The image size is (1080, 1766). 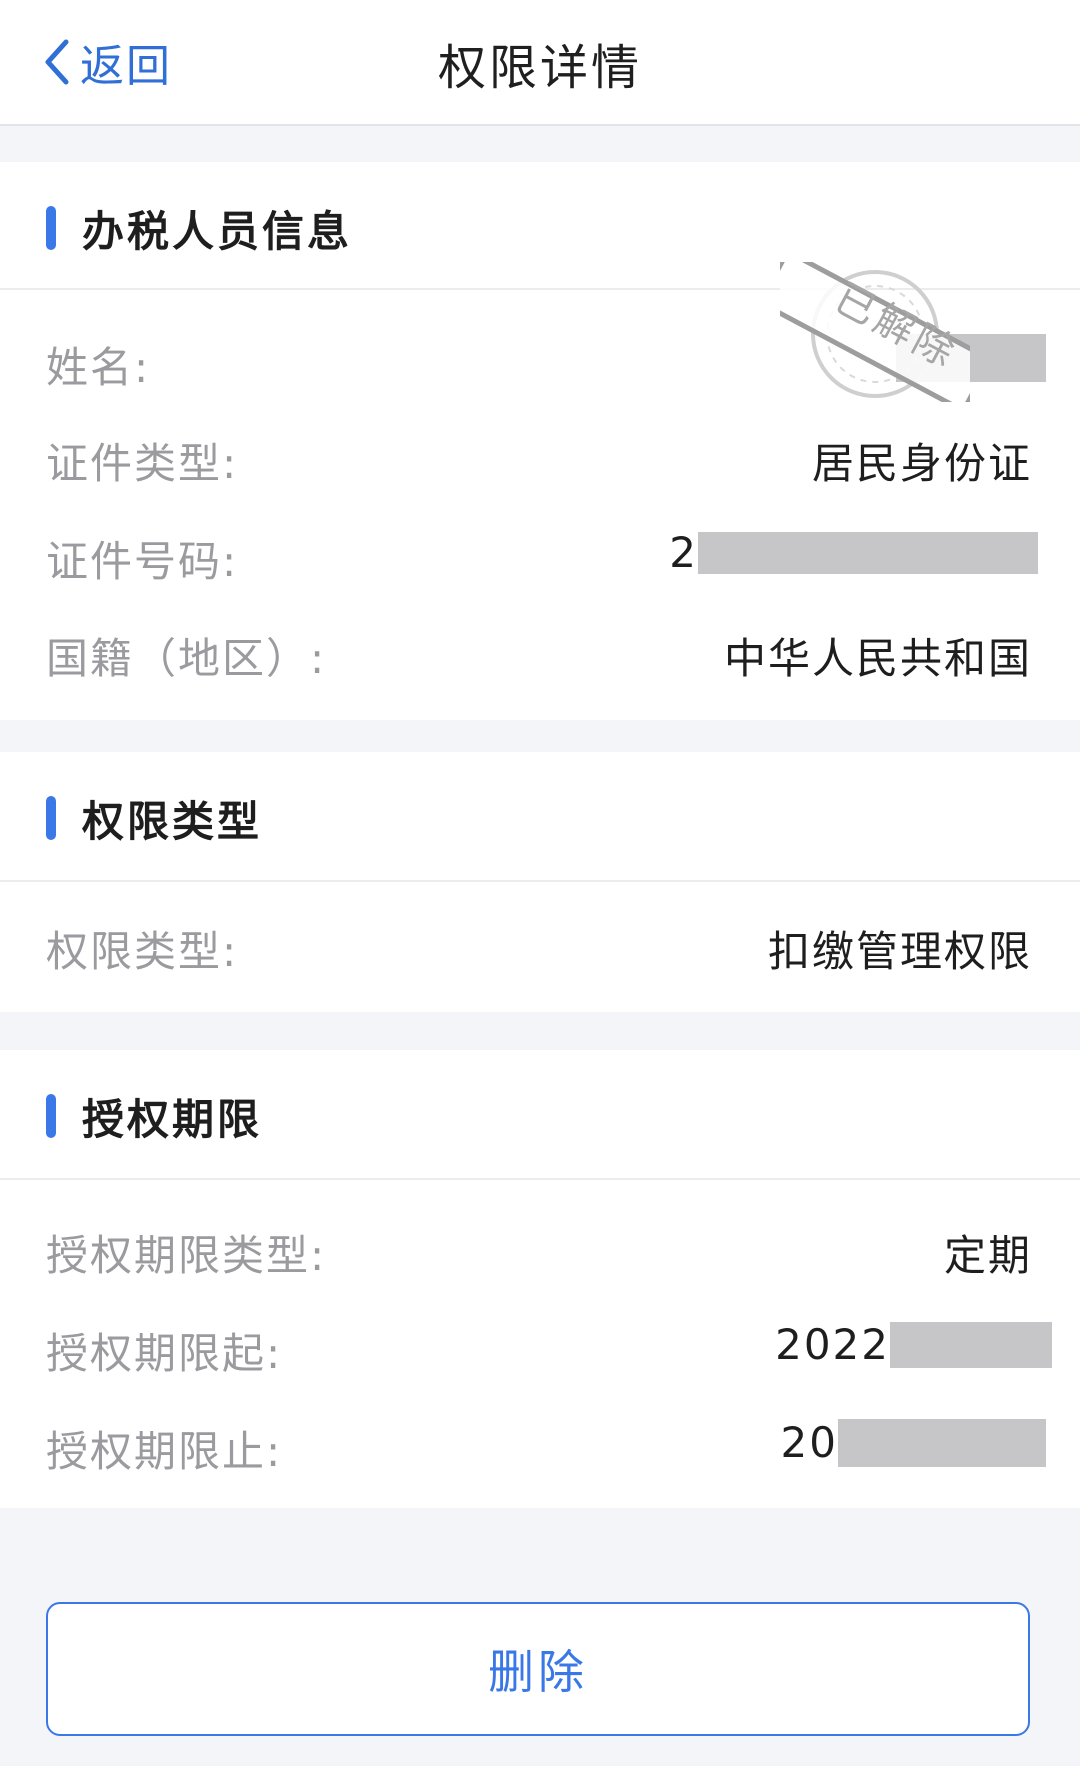 I want to click on section-title: 授权期限, so click(x=172, y=1119).